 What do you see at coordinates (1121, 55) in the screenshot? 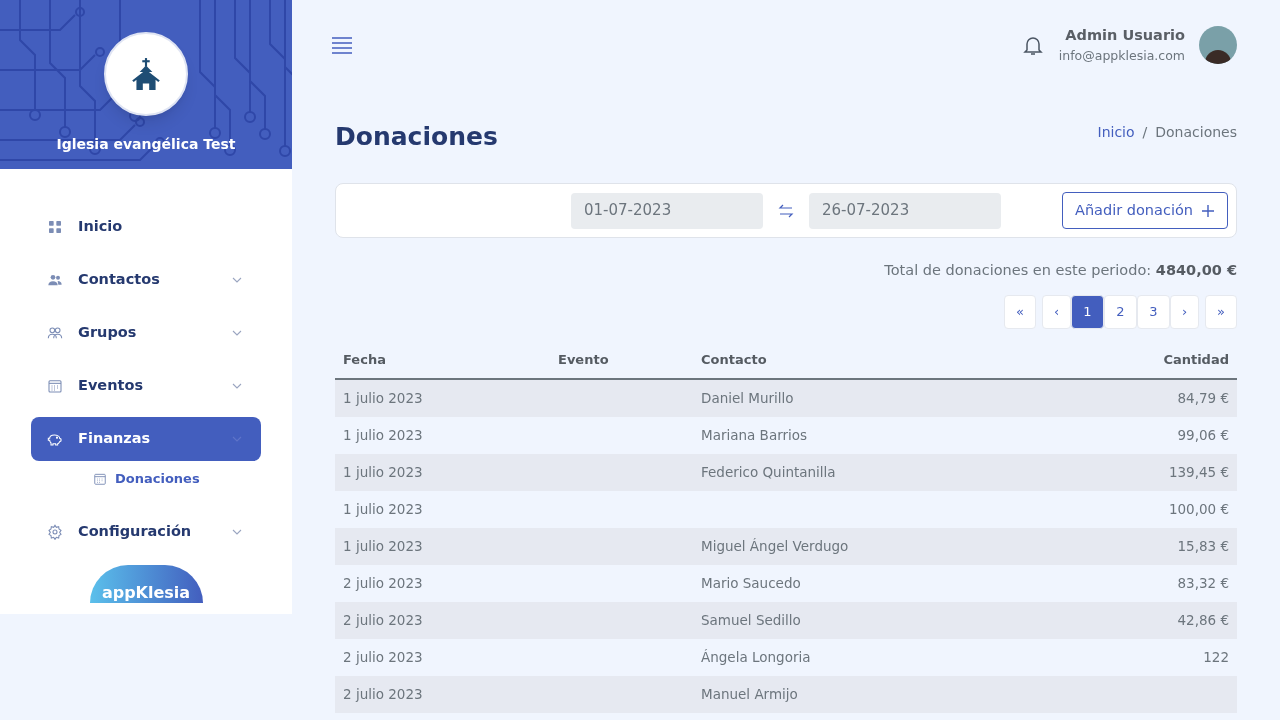
I see `user-email: info@appklesia.com` at bounding box center [1121, 55].